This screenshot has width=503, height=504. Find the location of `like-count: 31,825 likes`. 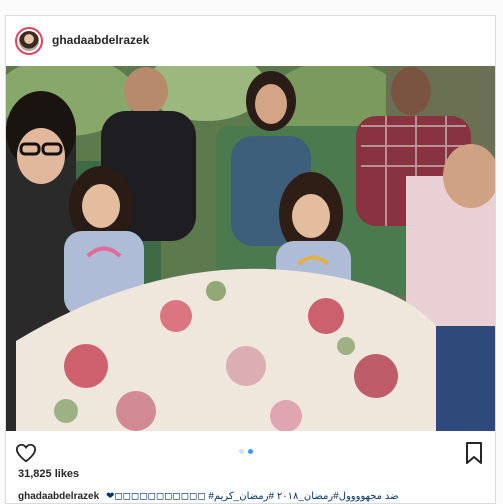

like-count: 31,825 likes is located at coordinates (48, 474).